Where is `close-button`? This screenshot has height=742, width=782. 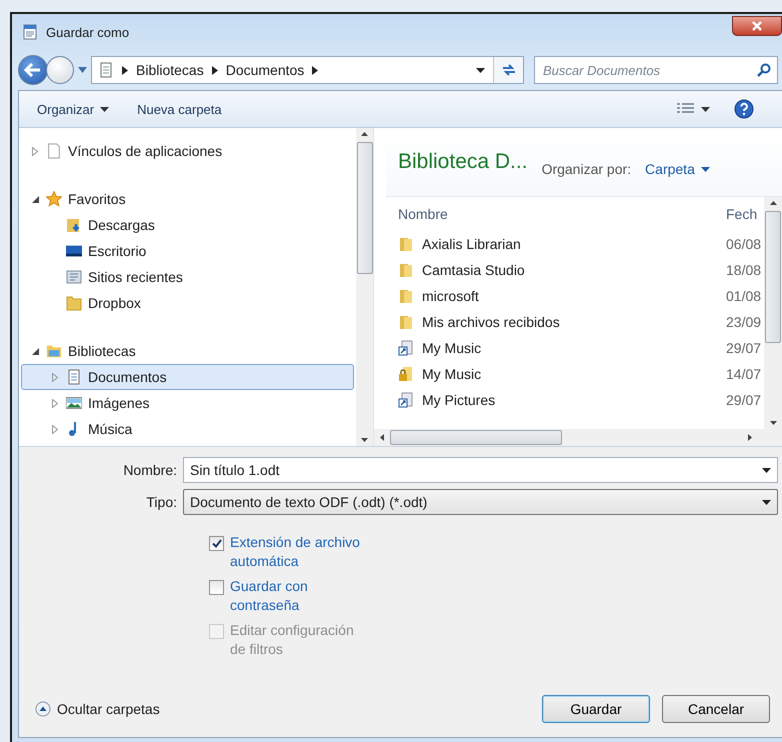 close-button is located at coordinates (757, 26).